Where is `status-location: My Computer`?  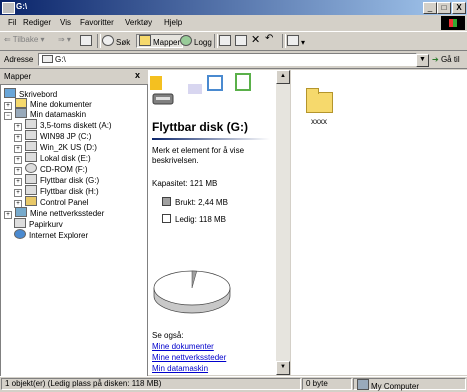
status-location: My Computer is located at coordinates (409, 384).